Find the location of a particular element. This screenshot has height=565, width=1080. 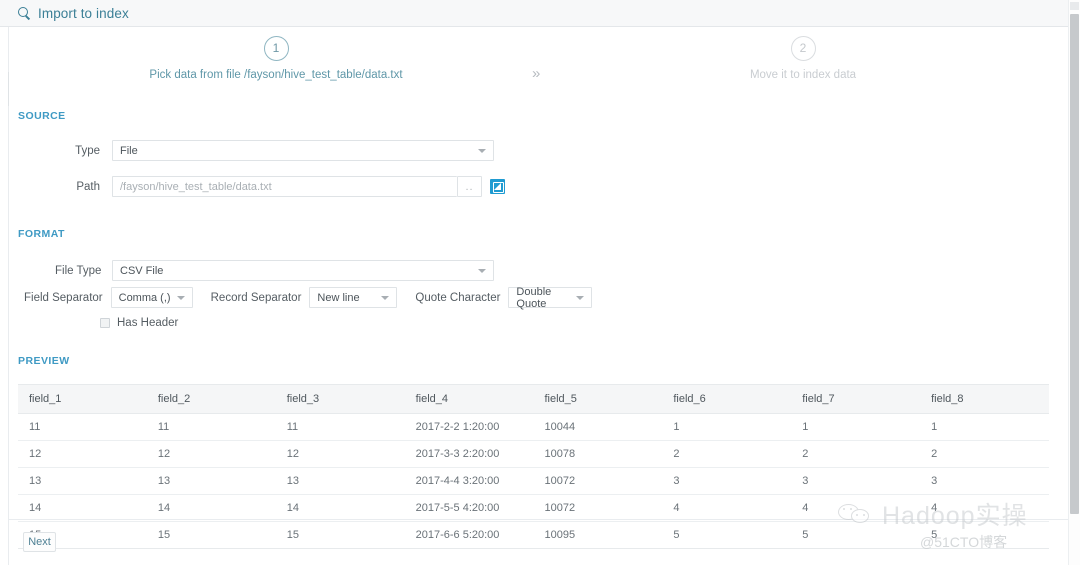

table-row: 12 12 12 2017-3-3 2:20:00 10078 2 2 2 is located at coordinates (533, 454).